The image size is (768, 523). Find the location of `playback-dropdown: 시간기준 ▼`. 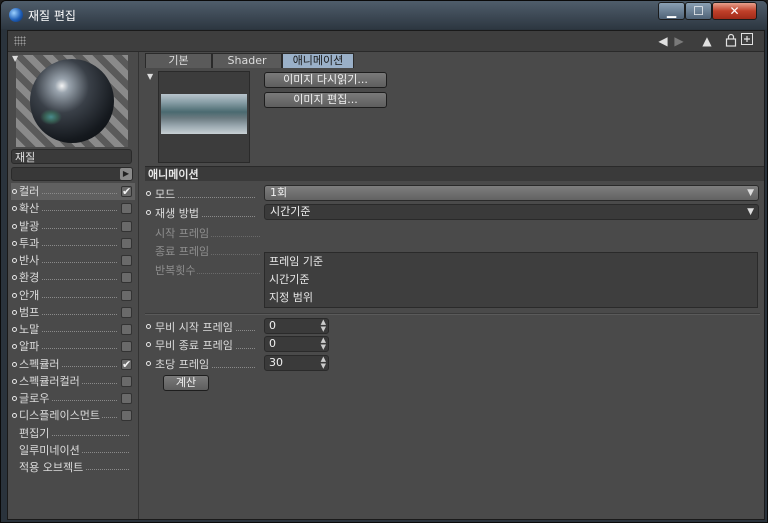

playback-dropdown: 시간기준 ▼ is located at coordinates (511, 212).